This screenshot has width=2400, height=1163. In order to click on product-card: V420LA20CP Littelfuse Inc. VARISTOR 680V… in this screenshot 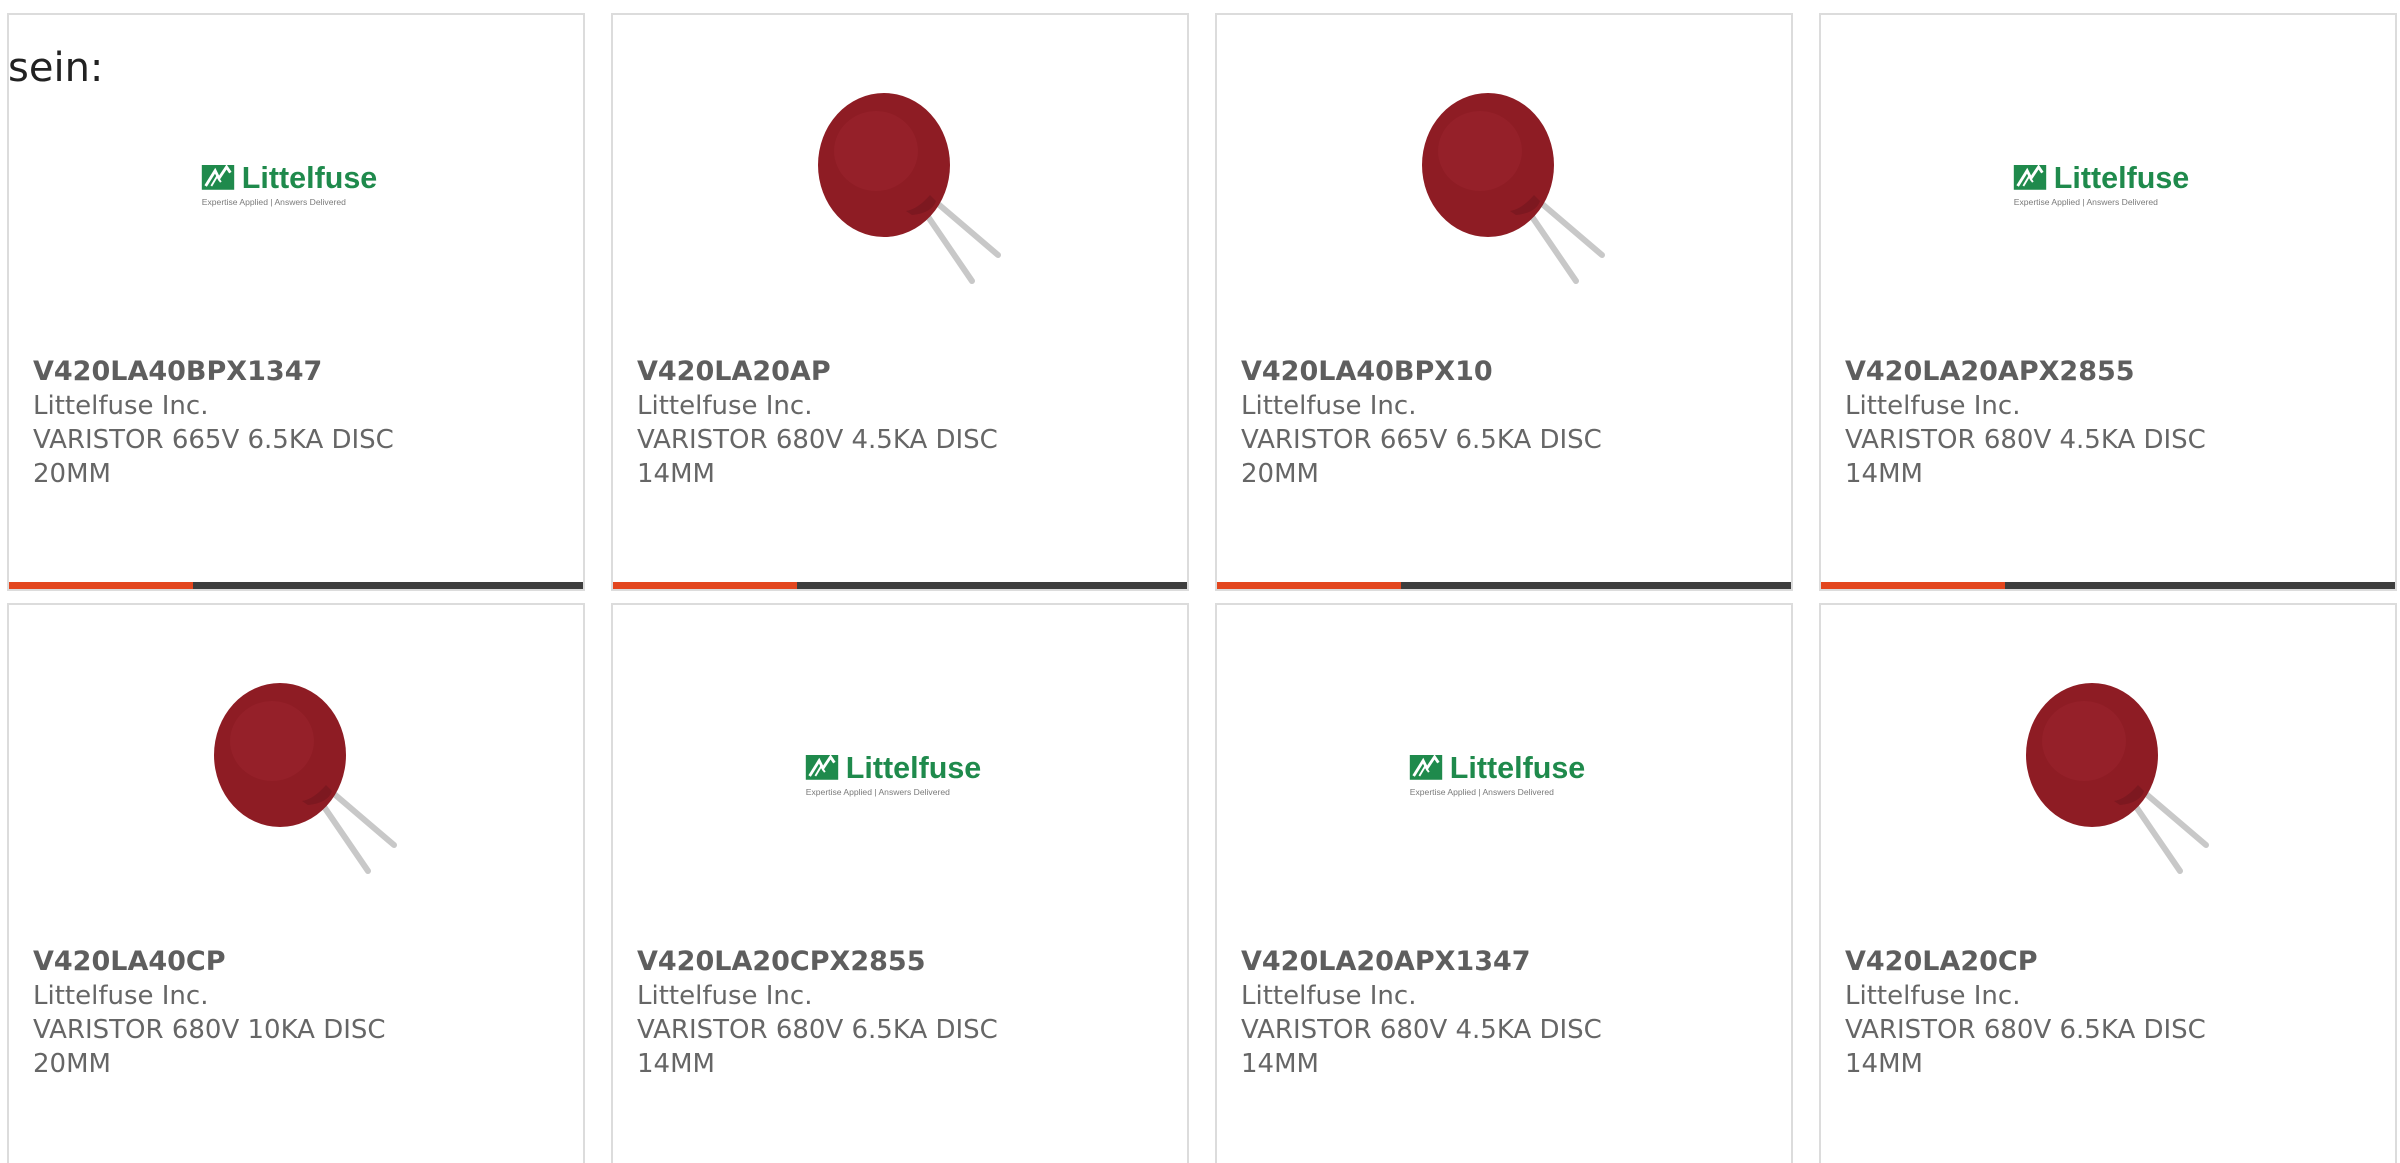, I will do `click(2108, 883)`.